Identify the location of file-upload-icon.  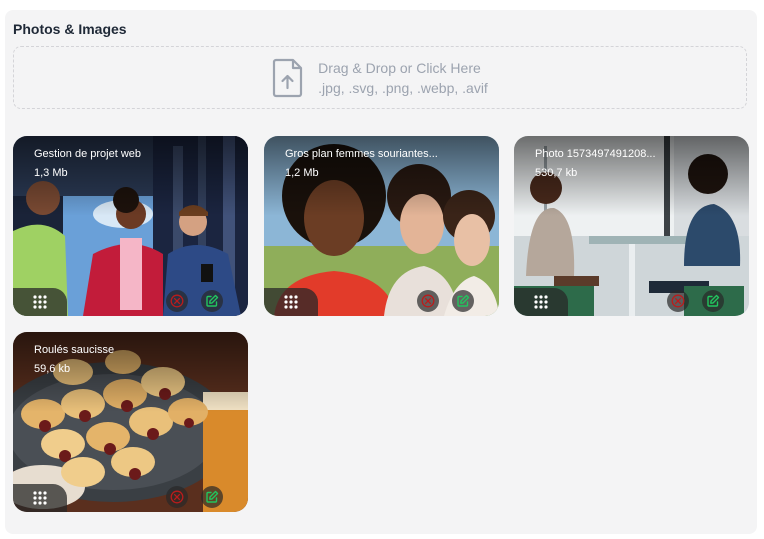
(288, 77).